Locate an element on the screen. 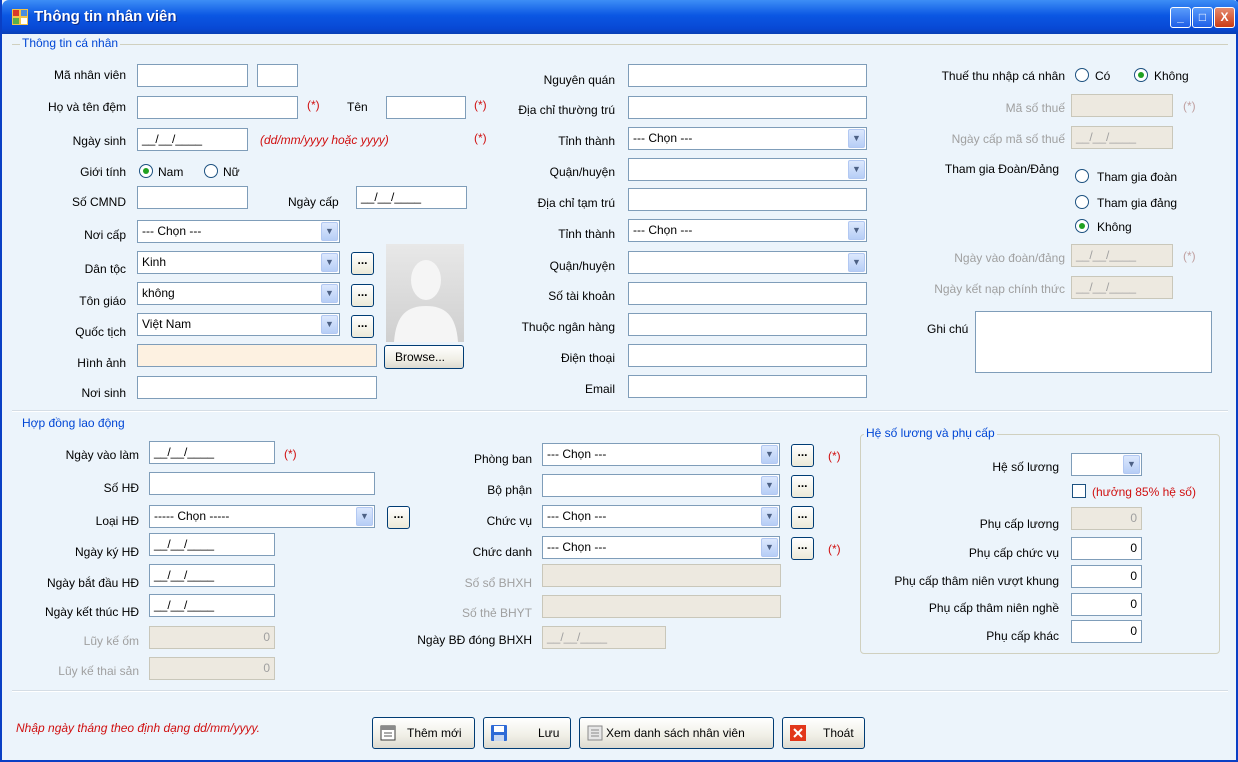 This screenshot has height=762, width=1238. sign-date-input: __/__/____ is located at coordinates (212, 544).